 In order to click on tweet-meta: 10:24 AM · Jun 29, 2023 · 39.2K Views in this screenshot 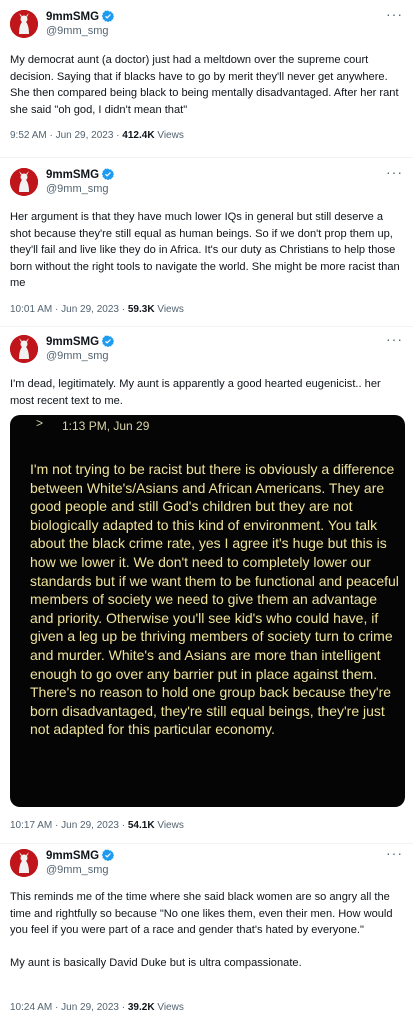, I will do `click(97, 1007)`.